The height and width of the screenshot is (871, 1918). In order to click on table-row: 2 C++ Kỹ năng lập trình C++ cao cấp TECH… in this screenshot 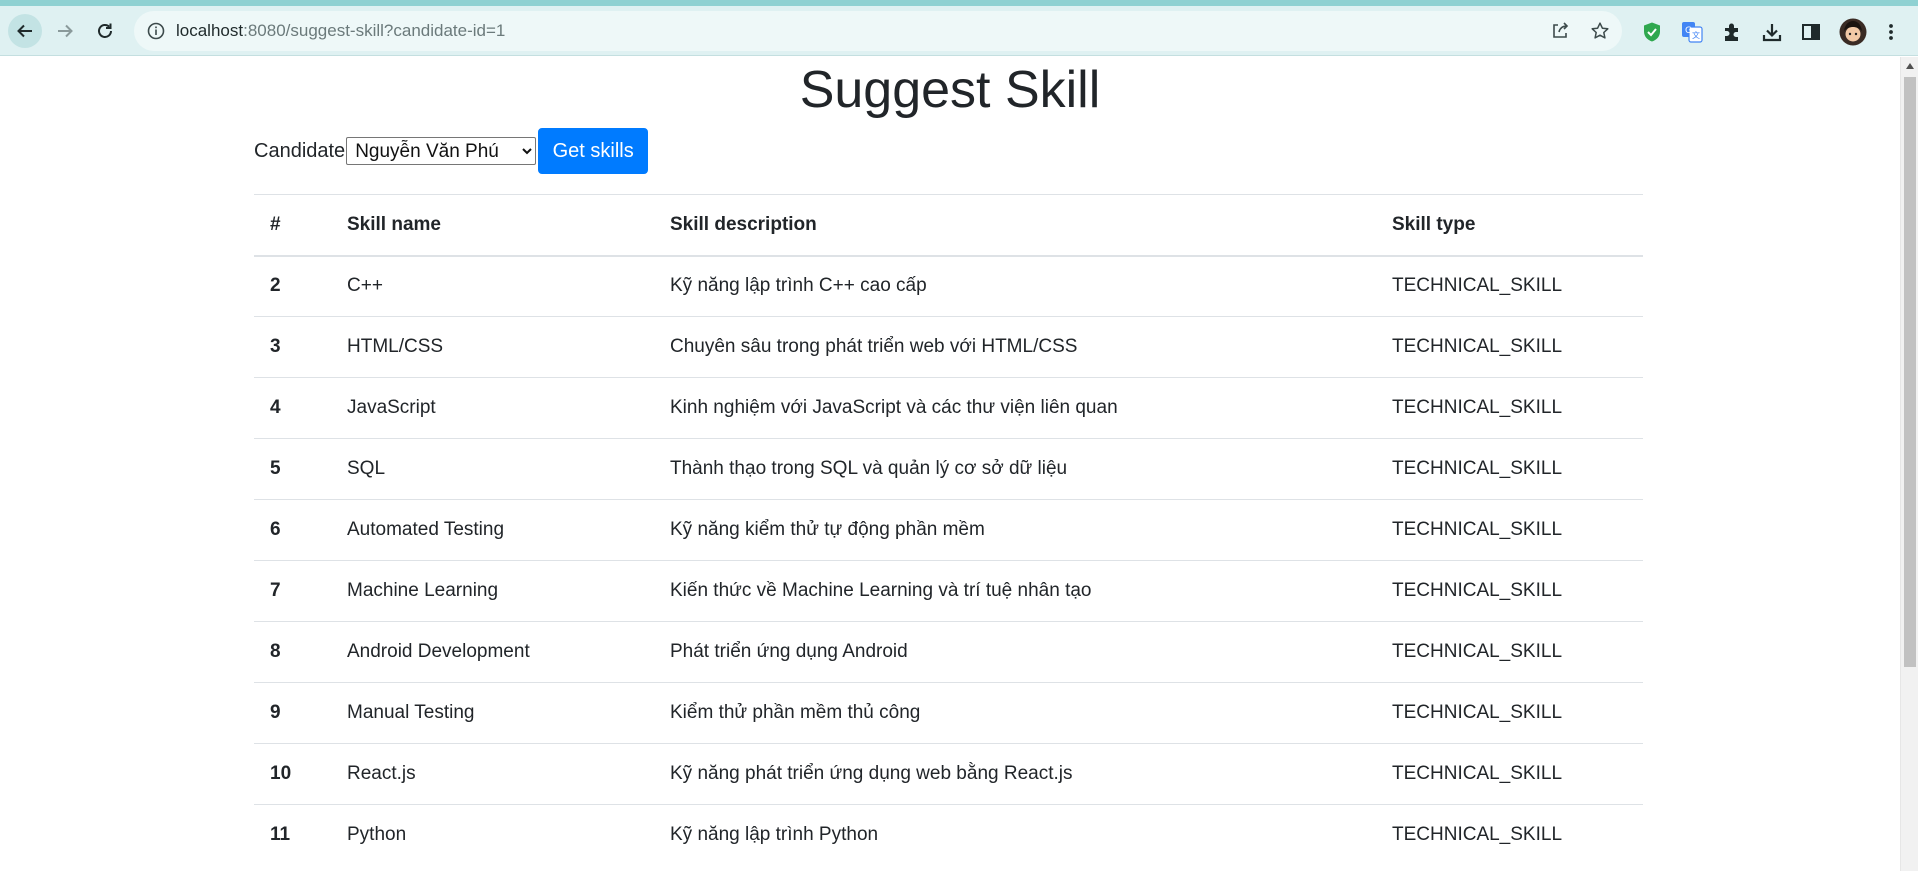, I will do `click(948, 286)`.